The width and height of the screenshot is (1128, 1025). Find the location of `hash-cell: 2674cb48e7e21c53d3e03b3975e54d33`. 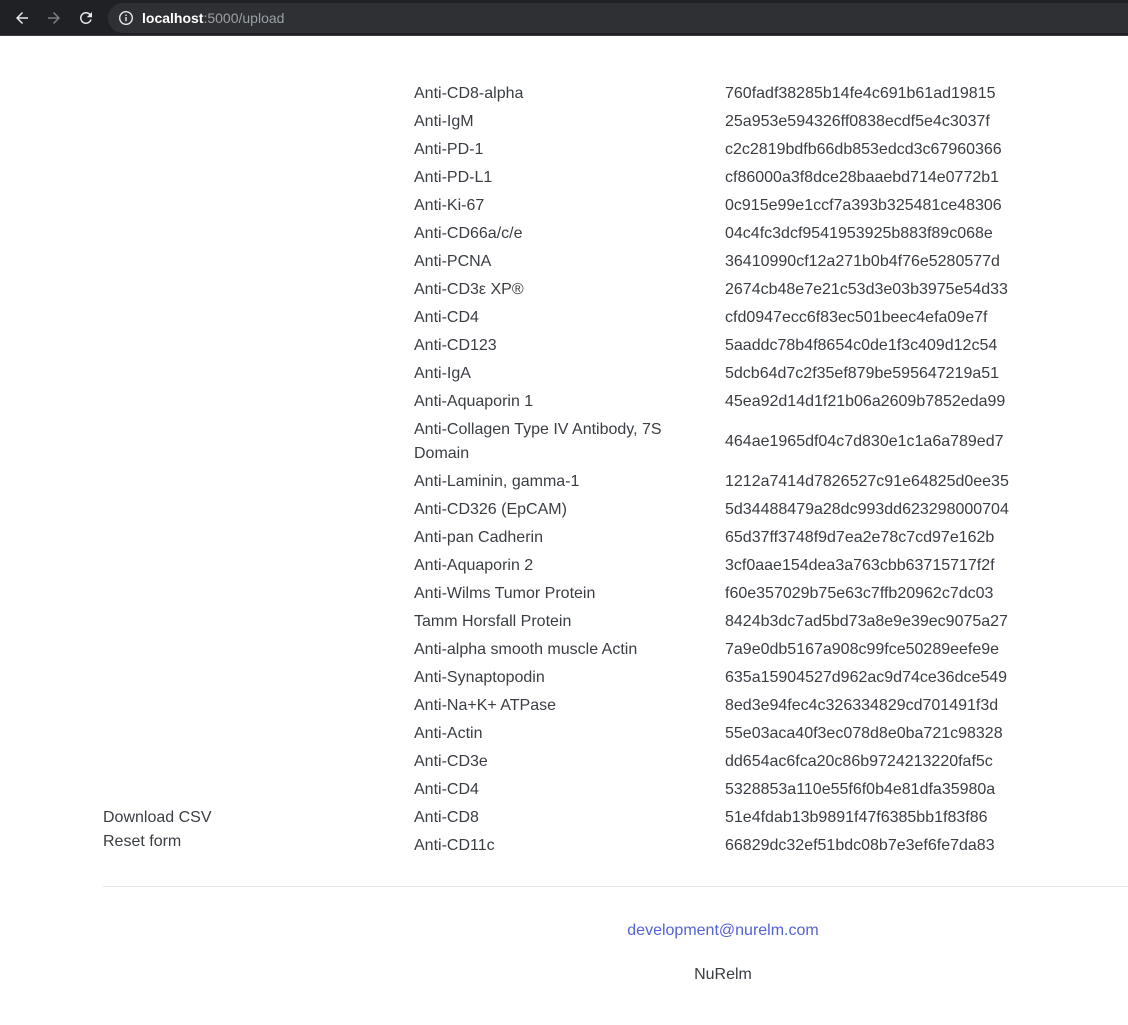

hash-cell: 2674cb48e7e21c53d3e03b3975e54d33 is located at coordinates (866, 289).